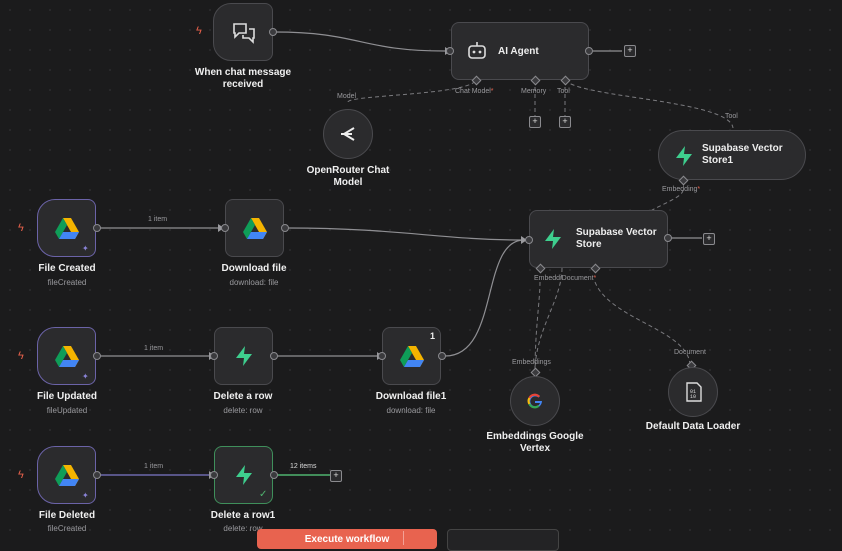 This screenshot has height=551, width=842. I want to click on model-port-label: Model, so click(347, 96).